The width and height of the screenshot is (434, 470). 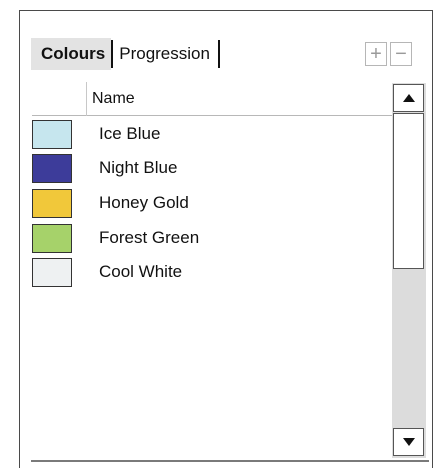 What do you see at coordinates (212, 203) in the screenshot?
I see `table-row: Honey Gold` at bounding box center [212, 203].